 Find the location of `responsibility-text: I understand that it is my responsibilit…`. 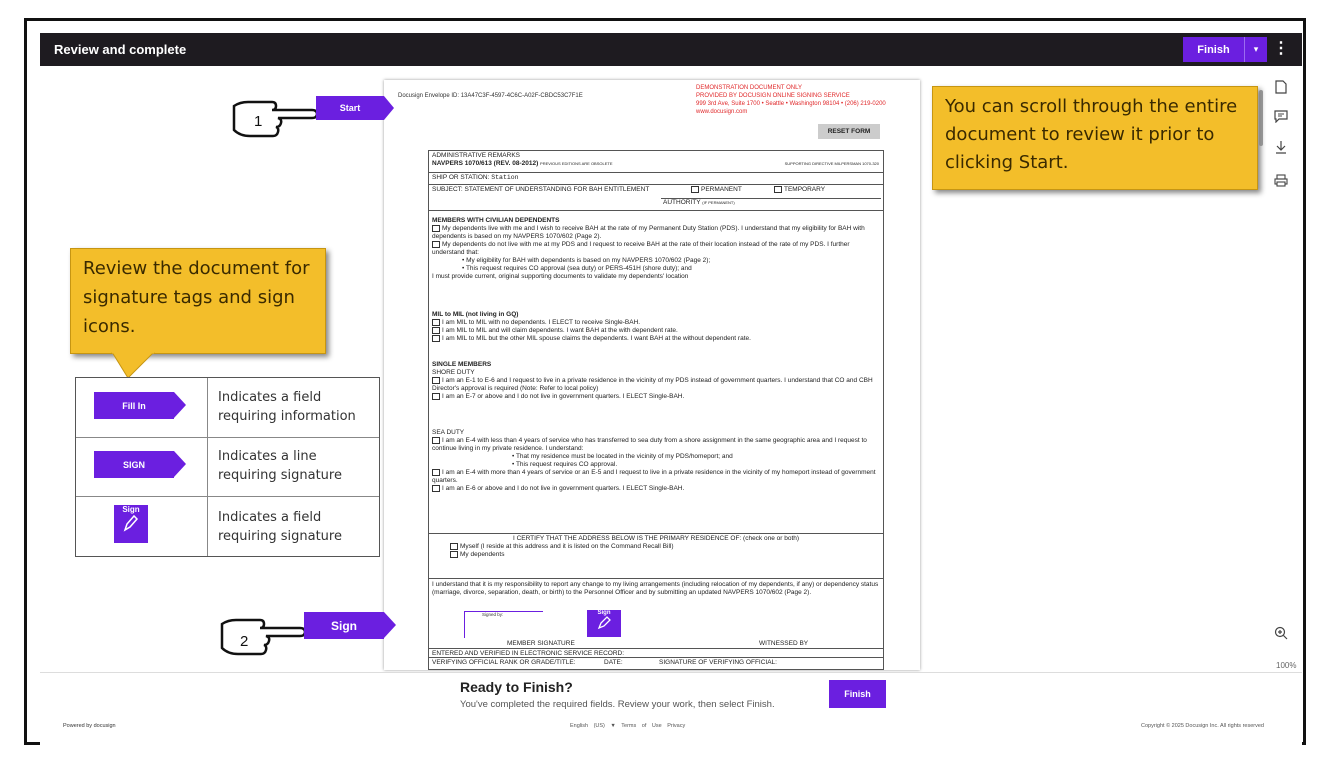

responsibility-text: I understand that it is my responsibilit… is located at coordinates (655, 588).